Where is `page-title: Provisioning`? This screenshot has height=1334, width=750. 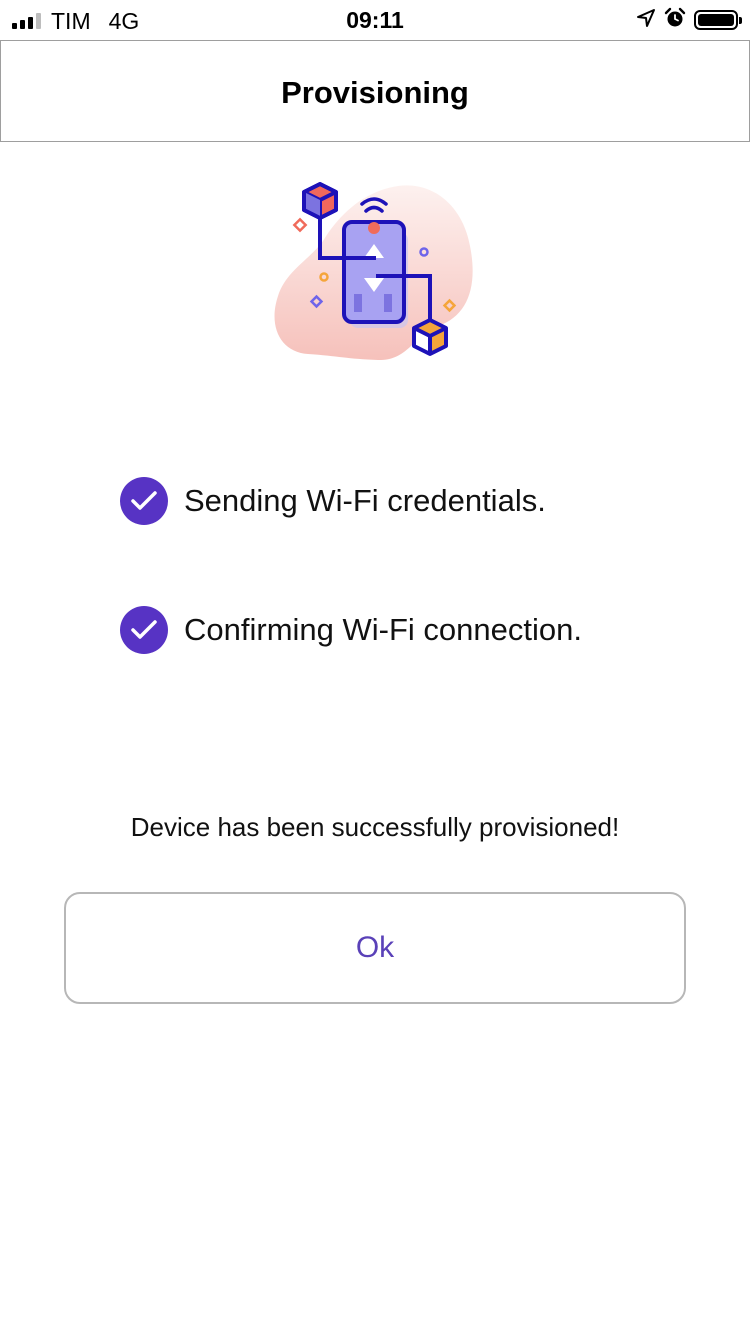
page-title: Provisioning is located at coordinates (375, 92).